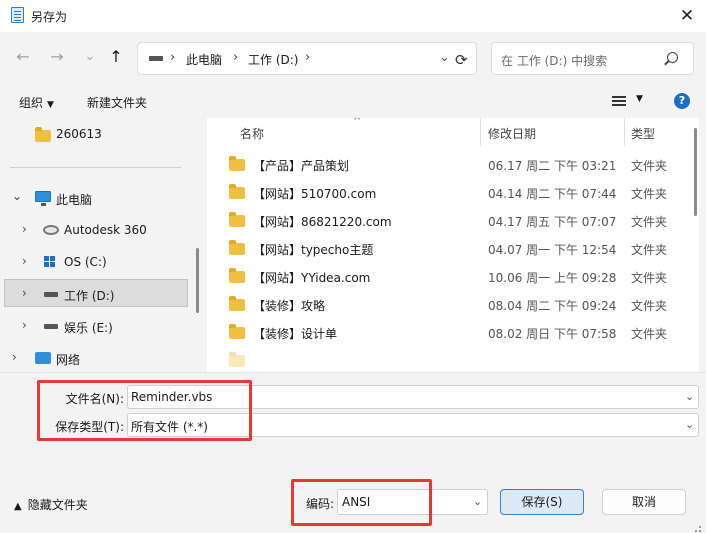 This screenshot has height=533, width=706. I want to click on file-name: 【产品】产品策划, so click(301, 166).